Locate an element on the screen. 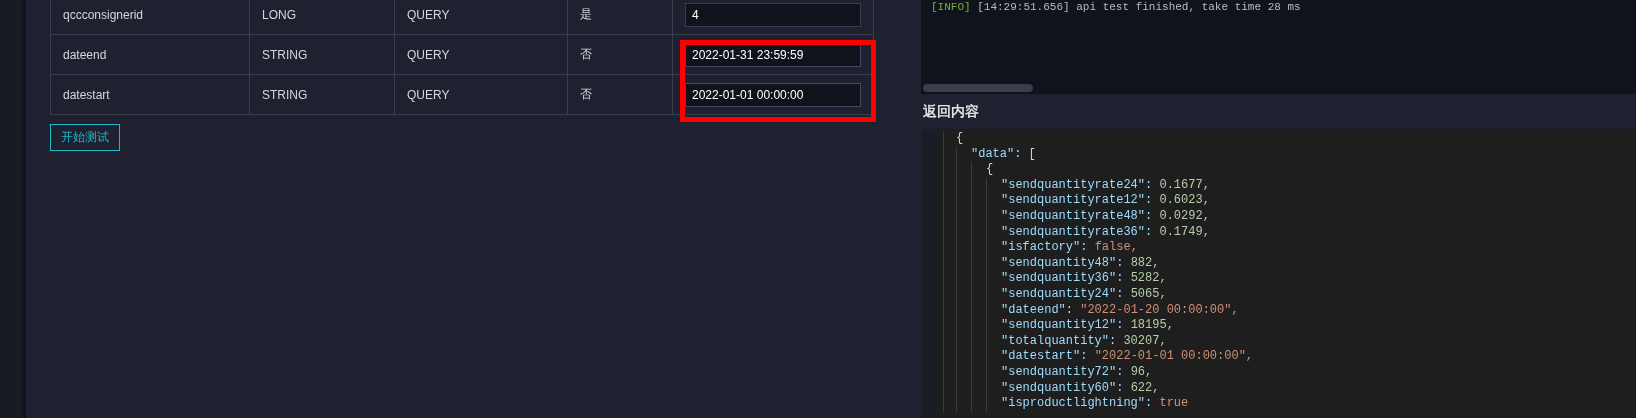 This screenshot has height=418, width=1636. code-line: "sendquantityrate36": 0.1749, is located at coordinates (1105, 231).